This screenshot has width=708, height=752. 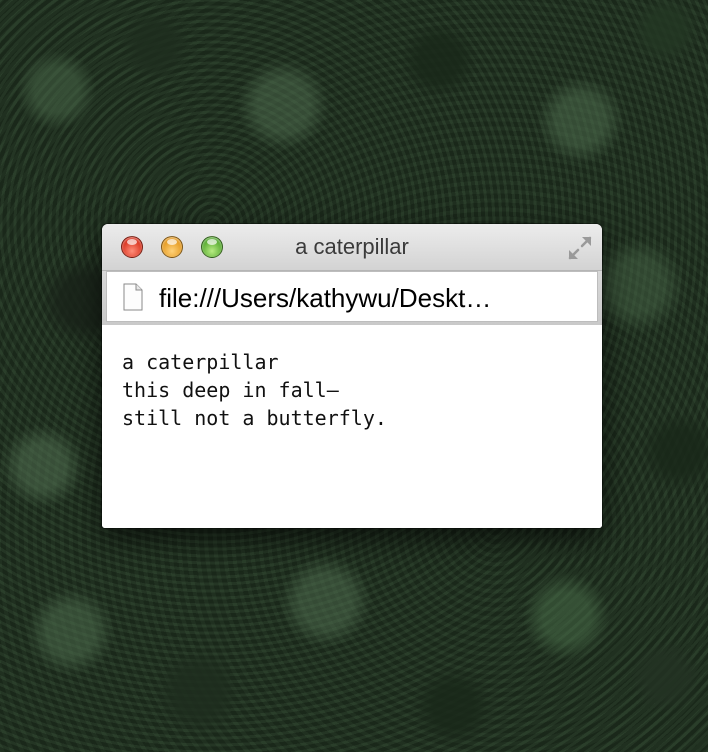 I want to click on poem-line: still not a butterfly., so click(x=254, y=418).